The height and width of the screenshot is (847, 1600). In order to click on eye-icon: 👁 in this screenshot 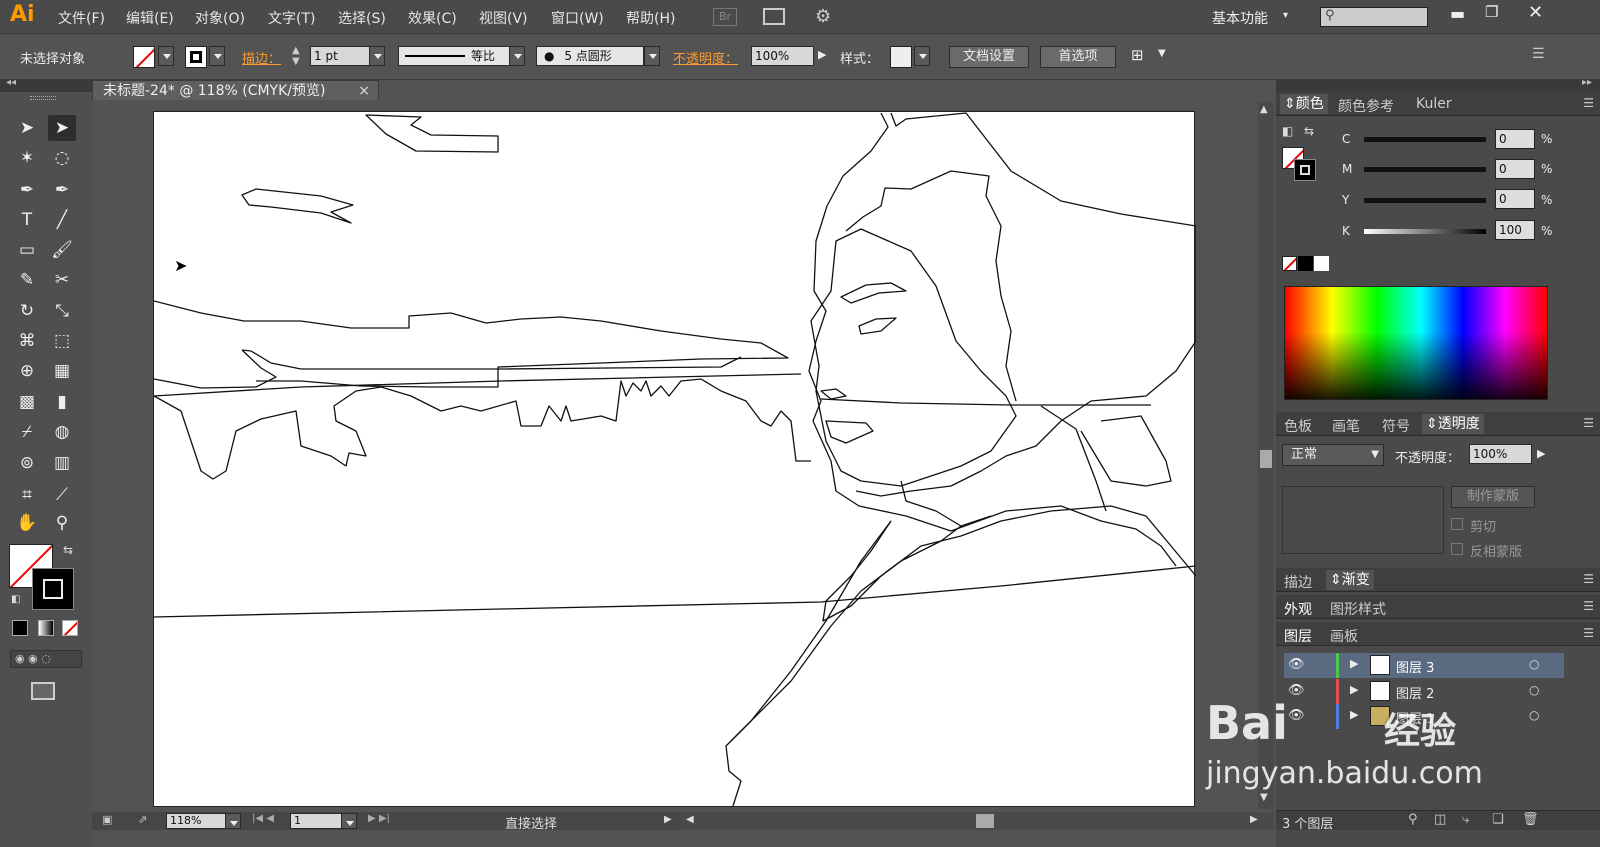, I will do `click(1296, 664)`.